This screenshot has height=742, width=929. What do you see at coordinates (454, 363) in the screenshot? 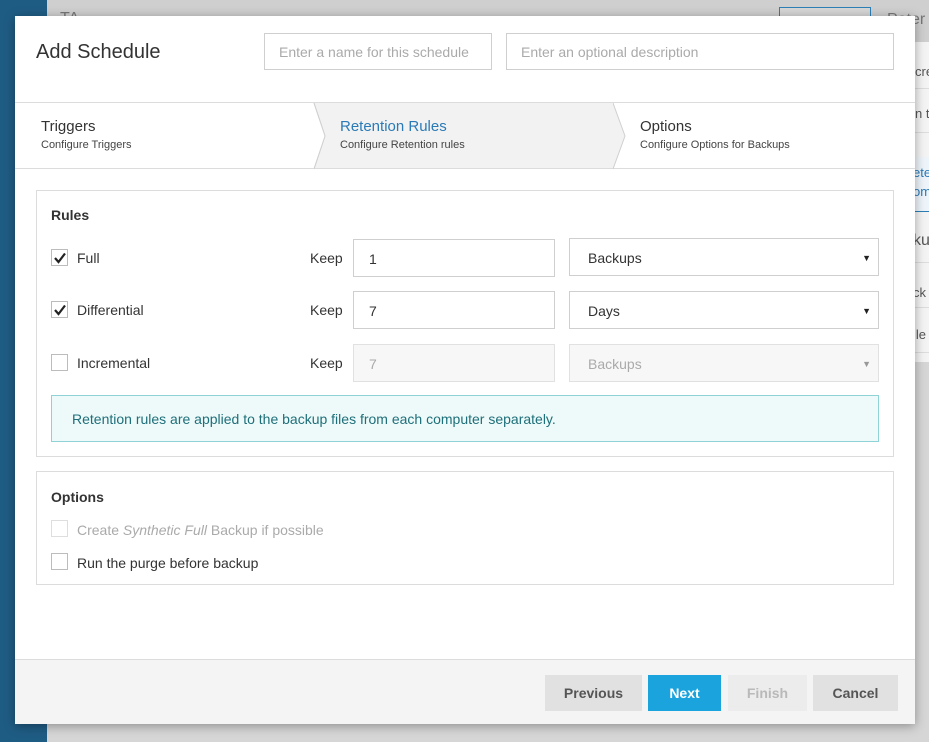
I see `incremental-keep-input: 7` at bounding box center [454, 363].